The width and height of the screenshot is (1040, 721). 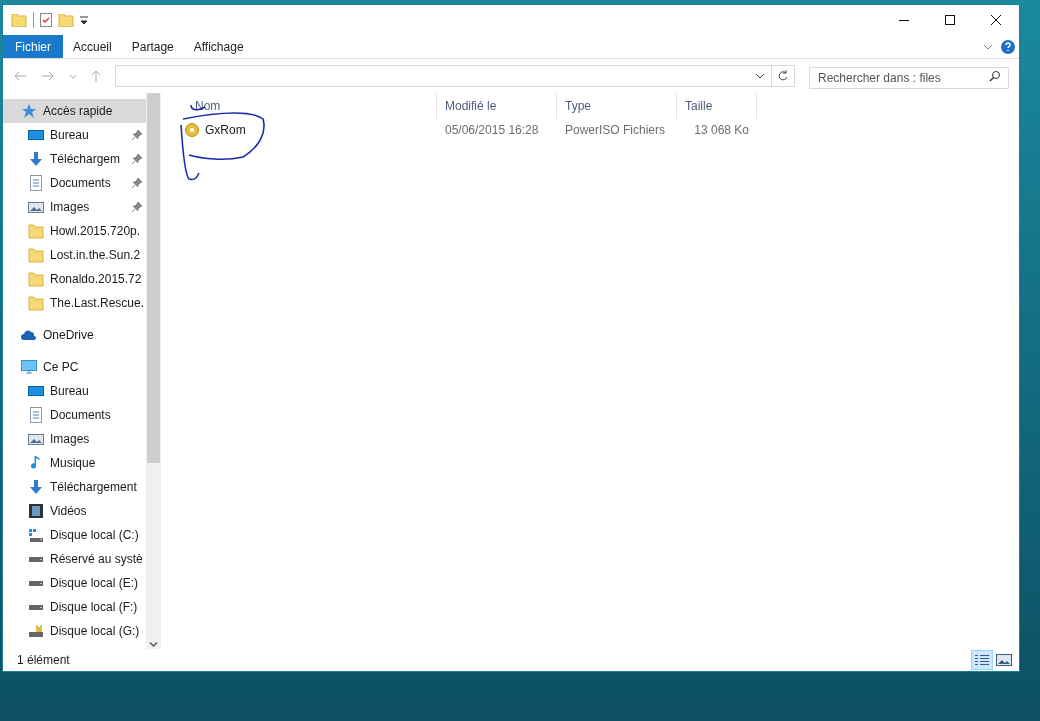 I want to click on checklist-icon, so click(x=46, y=20).